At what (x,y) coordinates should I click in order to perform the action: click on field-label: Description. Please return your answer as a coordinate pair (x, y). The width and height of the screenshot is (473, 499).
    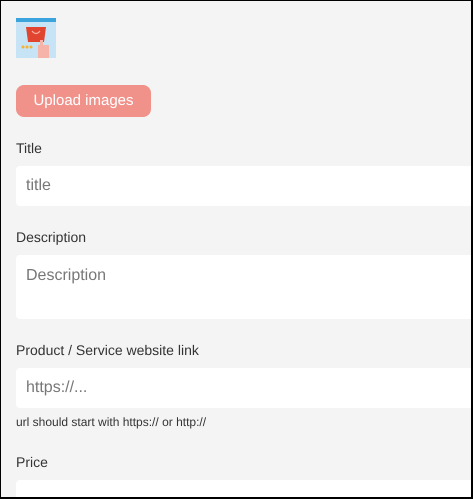
    Looking at the image, I should click on (52, 237).